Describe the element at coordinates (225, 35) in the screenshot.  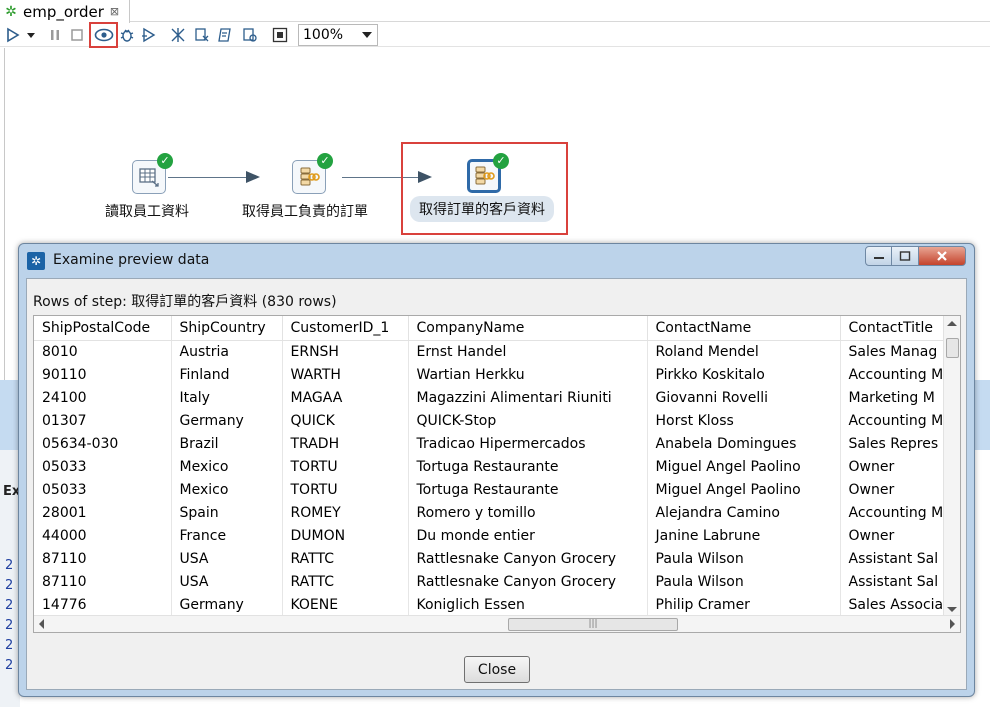
I see `sql-icon` at that location.